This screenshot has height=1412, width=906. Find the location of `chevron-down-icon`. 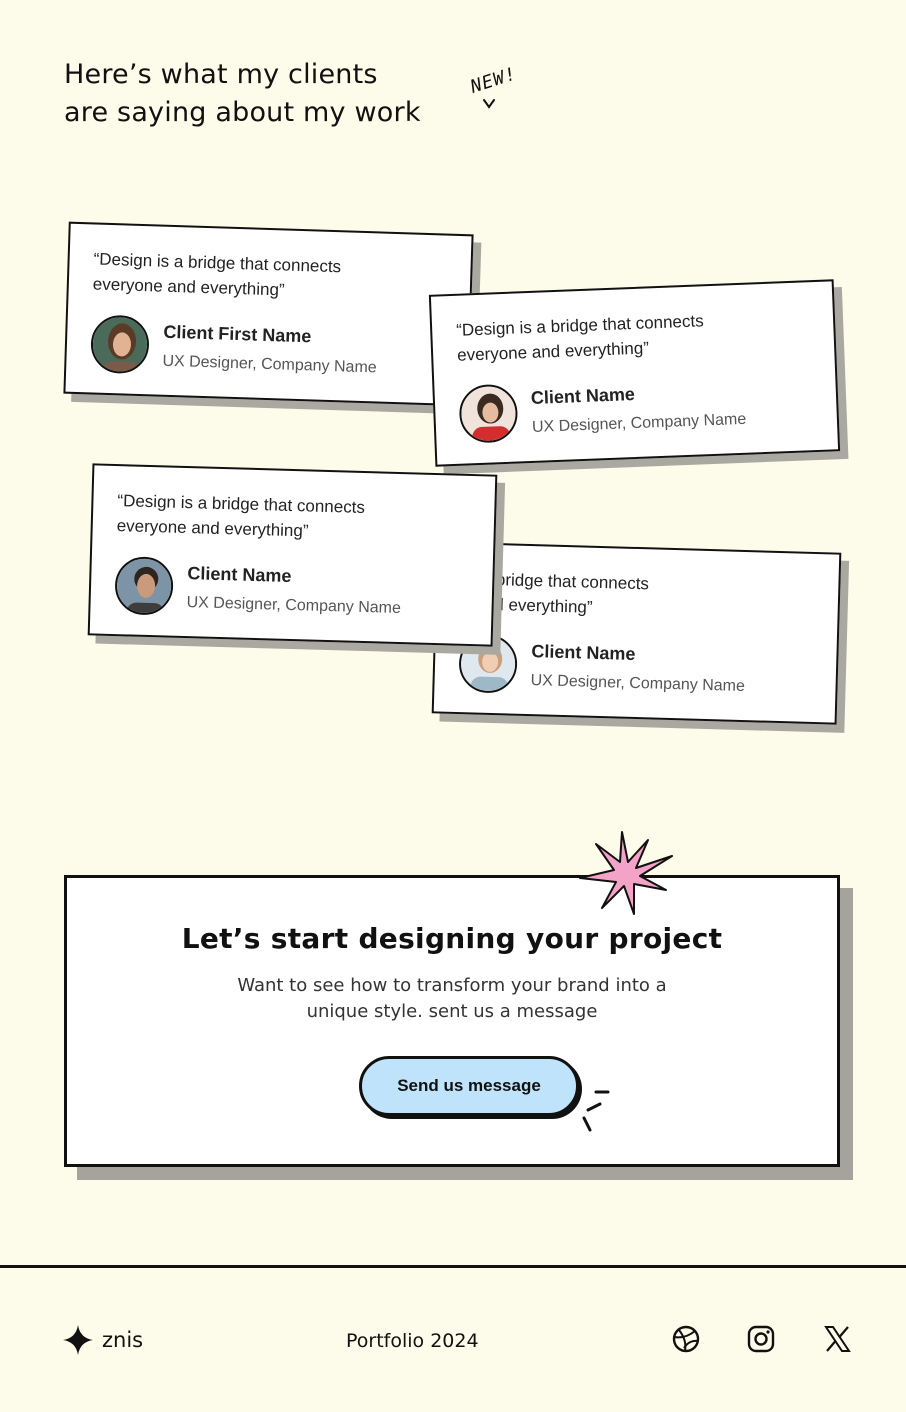

chevron-down-icon is located at coordinates (489, 104).